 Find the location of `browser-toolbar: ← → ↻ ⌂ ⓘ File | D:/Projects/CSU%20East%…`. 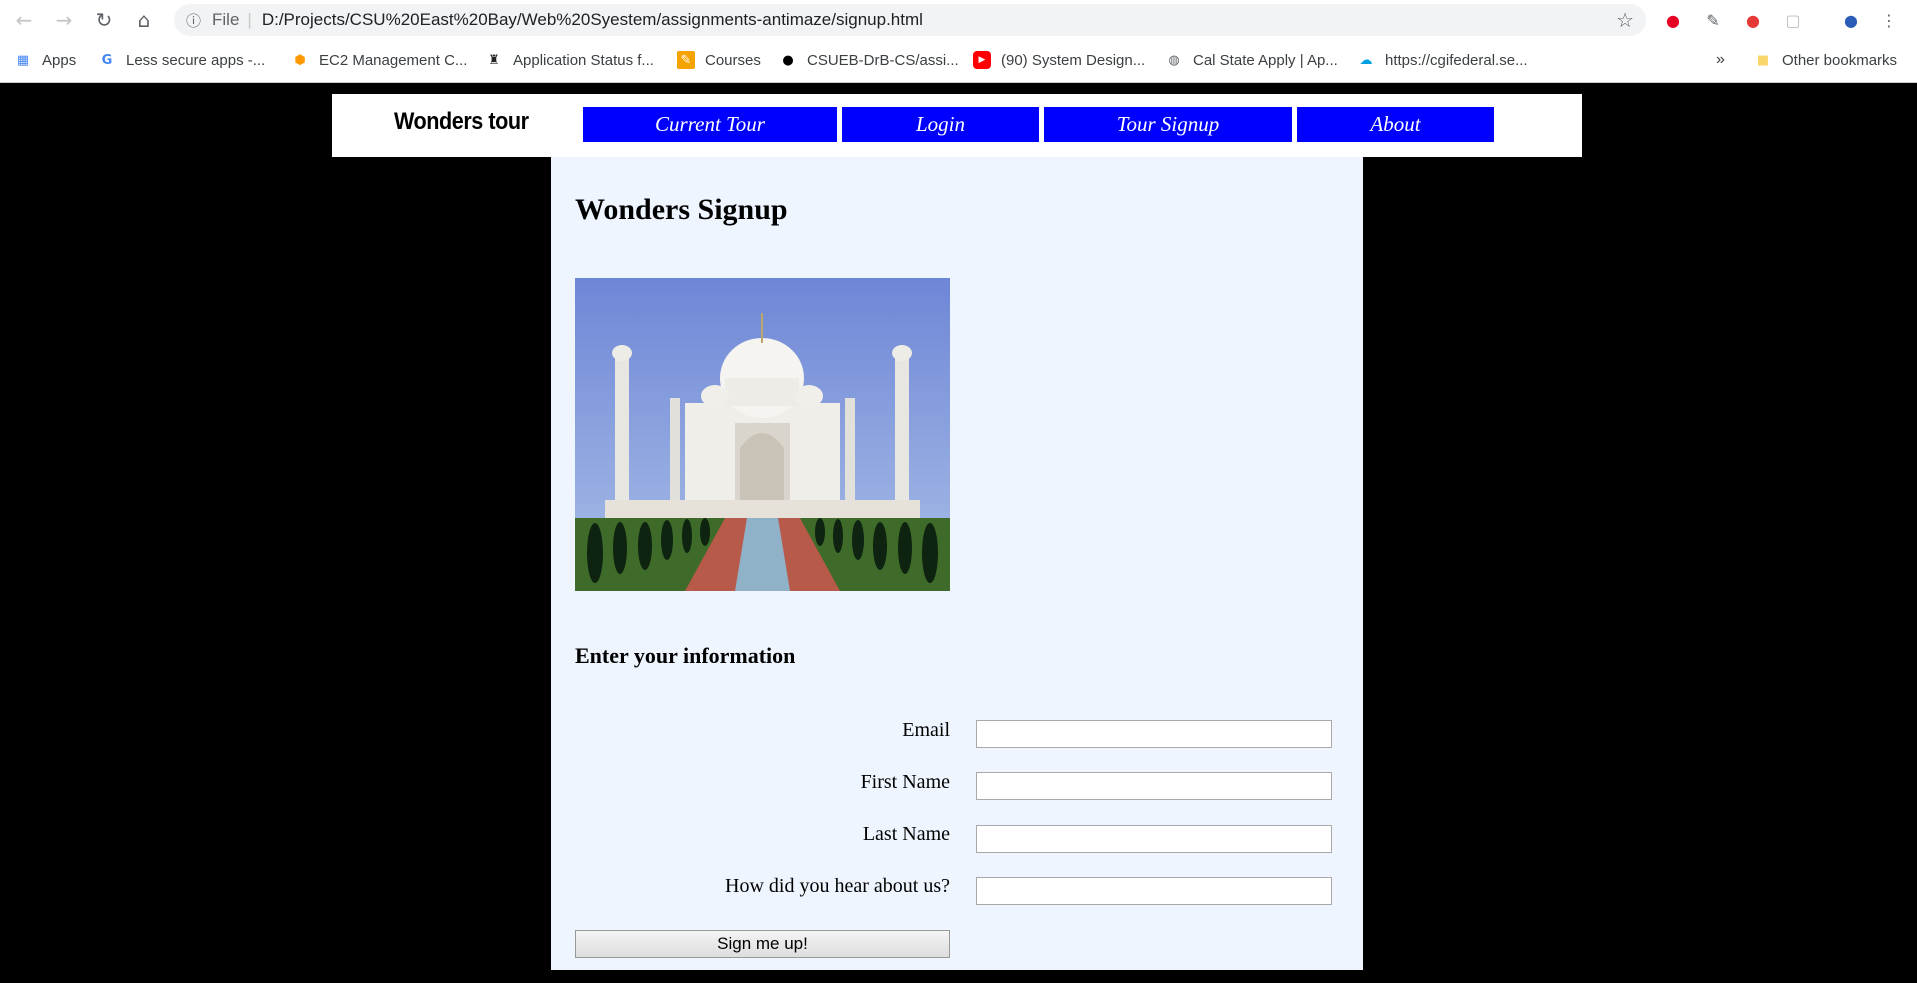

browser-toolbar: ← → ↻ ⌂ ⓘ File | D:/Projects/CSU%20East%… is located at coordinates (958, 20).